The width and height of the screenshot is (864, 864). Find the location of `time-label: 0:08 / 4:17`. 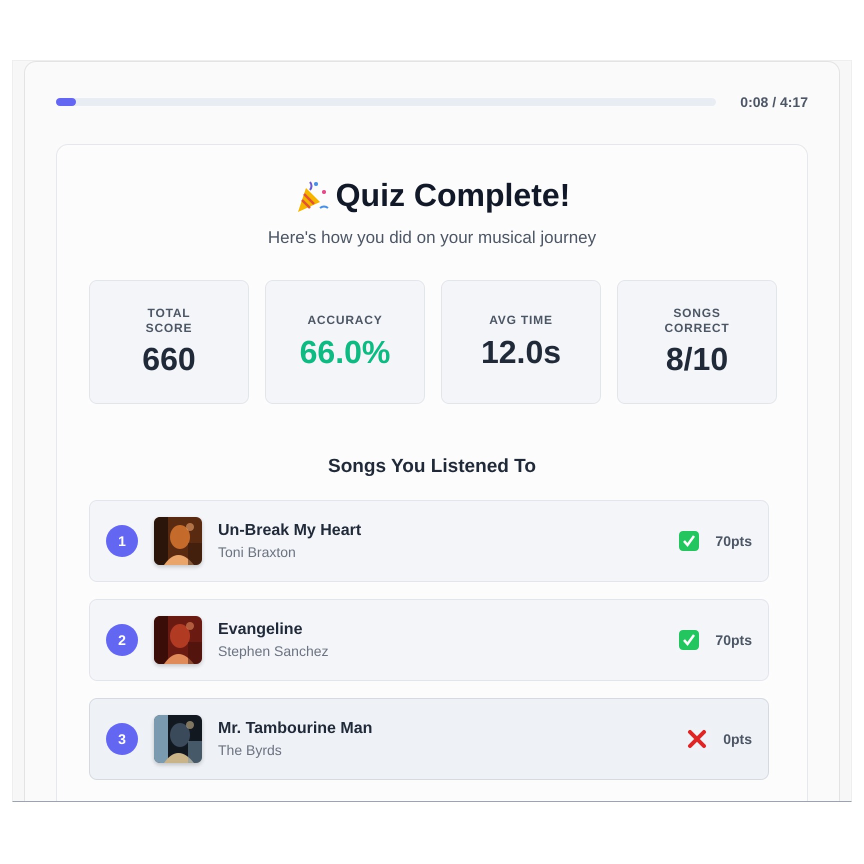

time-label: 0:08 / 4:17 is located at coordinates (774, 102).